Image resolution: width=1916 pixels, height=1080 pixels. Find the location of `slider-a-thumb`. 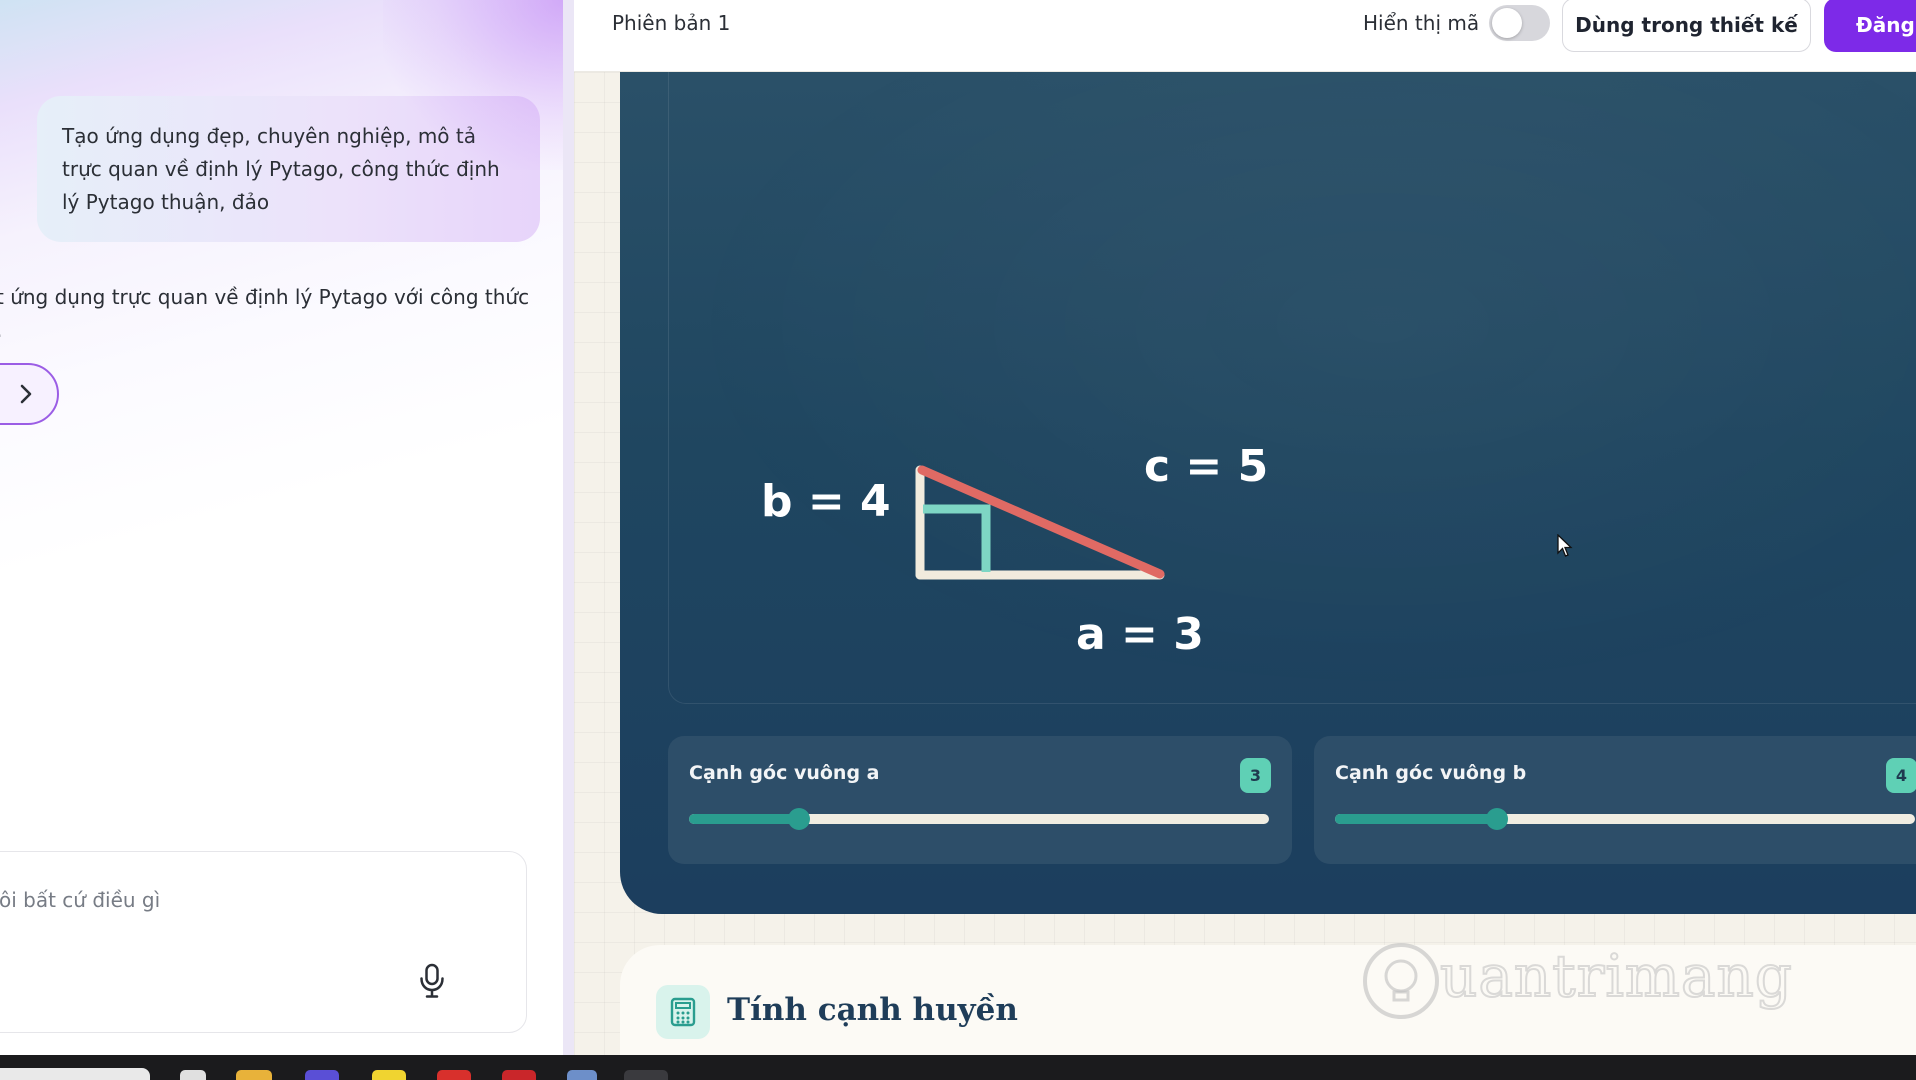

slider-a-thumb is located at coordinates (799, 819).